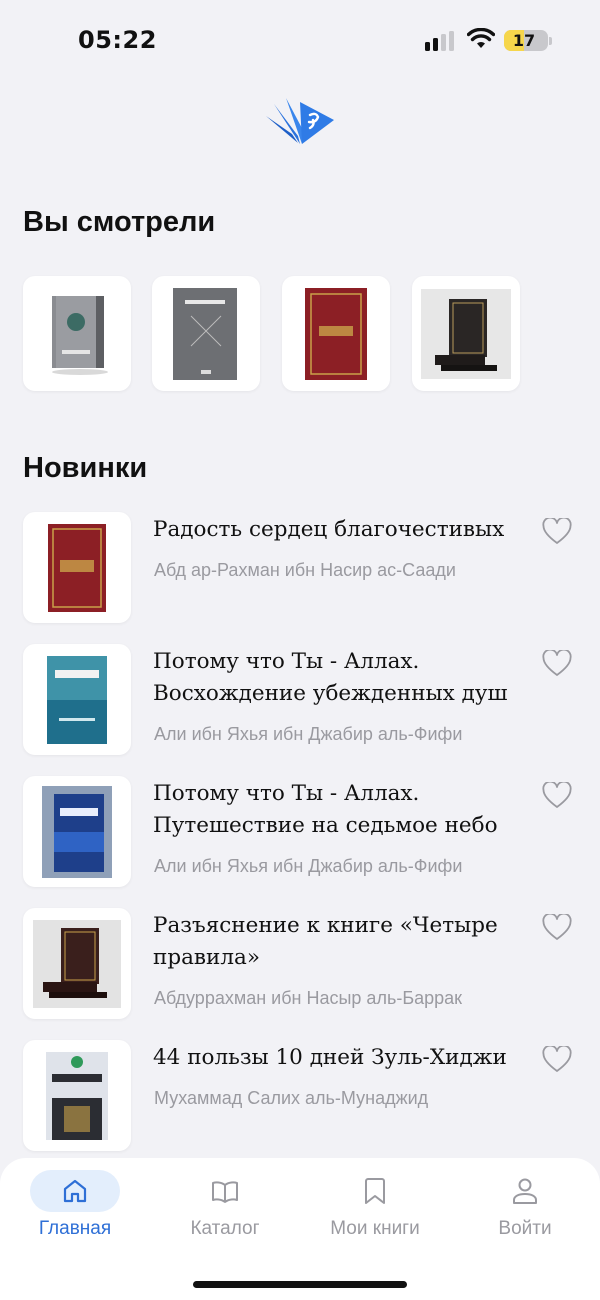 The height and width of the screenshot is (1300, 600). What do you see at coordinates (439, 41) in the screenshot?
I see `cellular-signal-icon` at bounding box center [439, 41].